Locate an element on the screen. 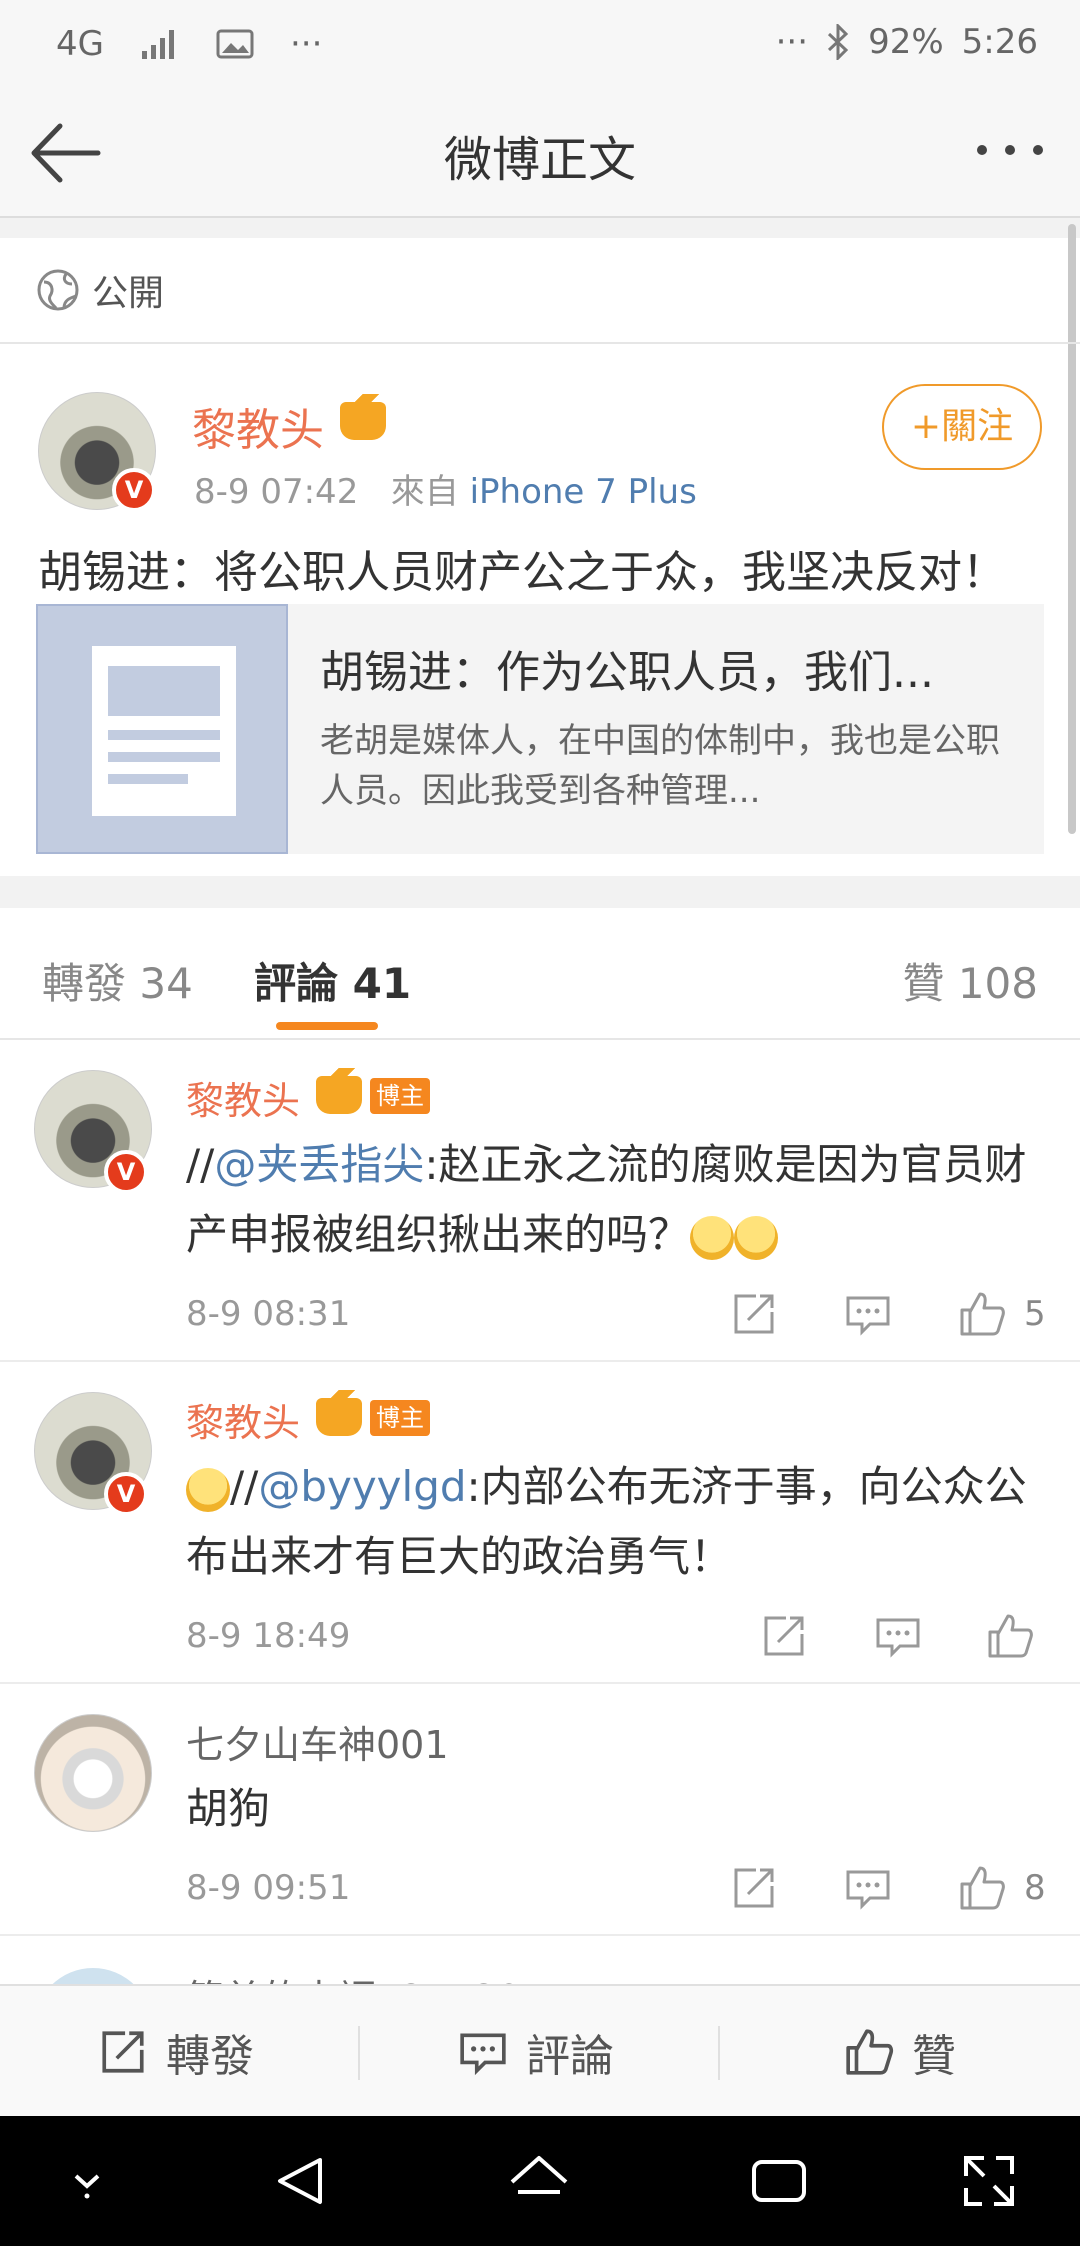 This screenshot has height=2246, width=1080. thumbs-up-icon is located at coordinates (870, 2052).